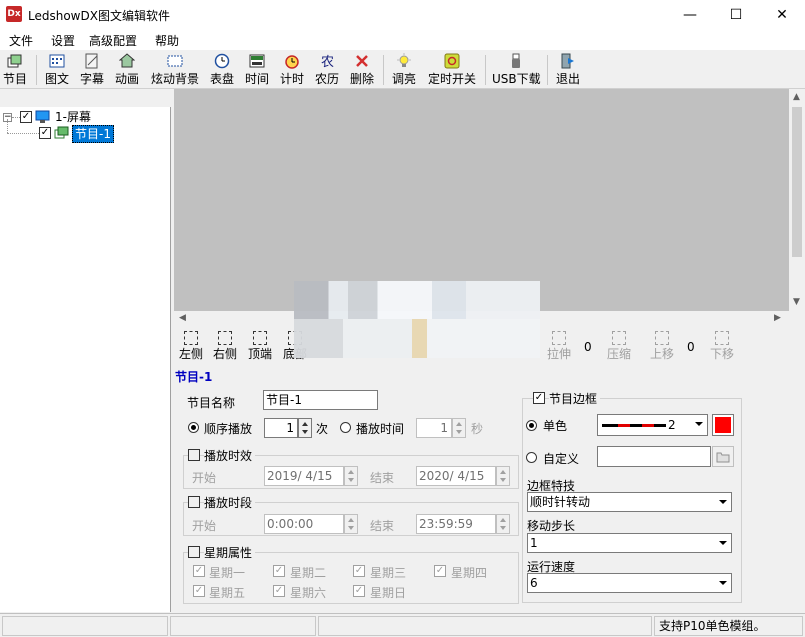 The height and width of the screenshot is (637, 805). Describe the element at coordinates (736, 15) in the screenshot. I see `maximize-button: ☐` at that location.